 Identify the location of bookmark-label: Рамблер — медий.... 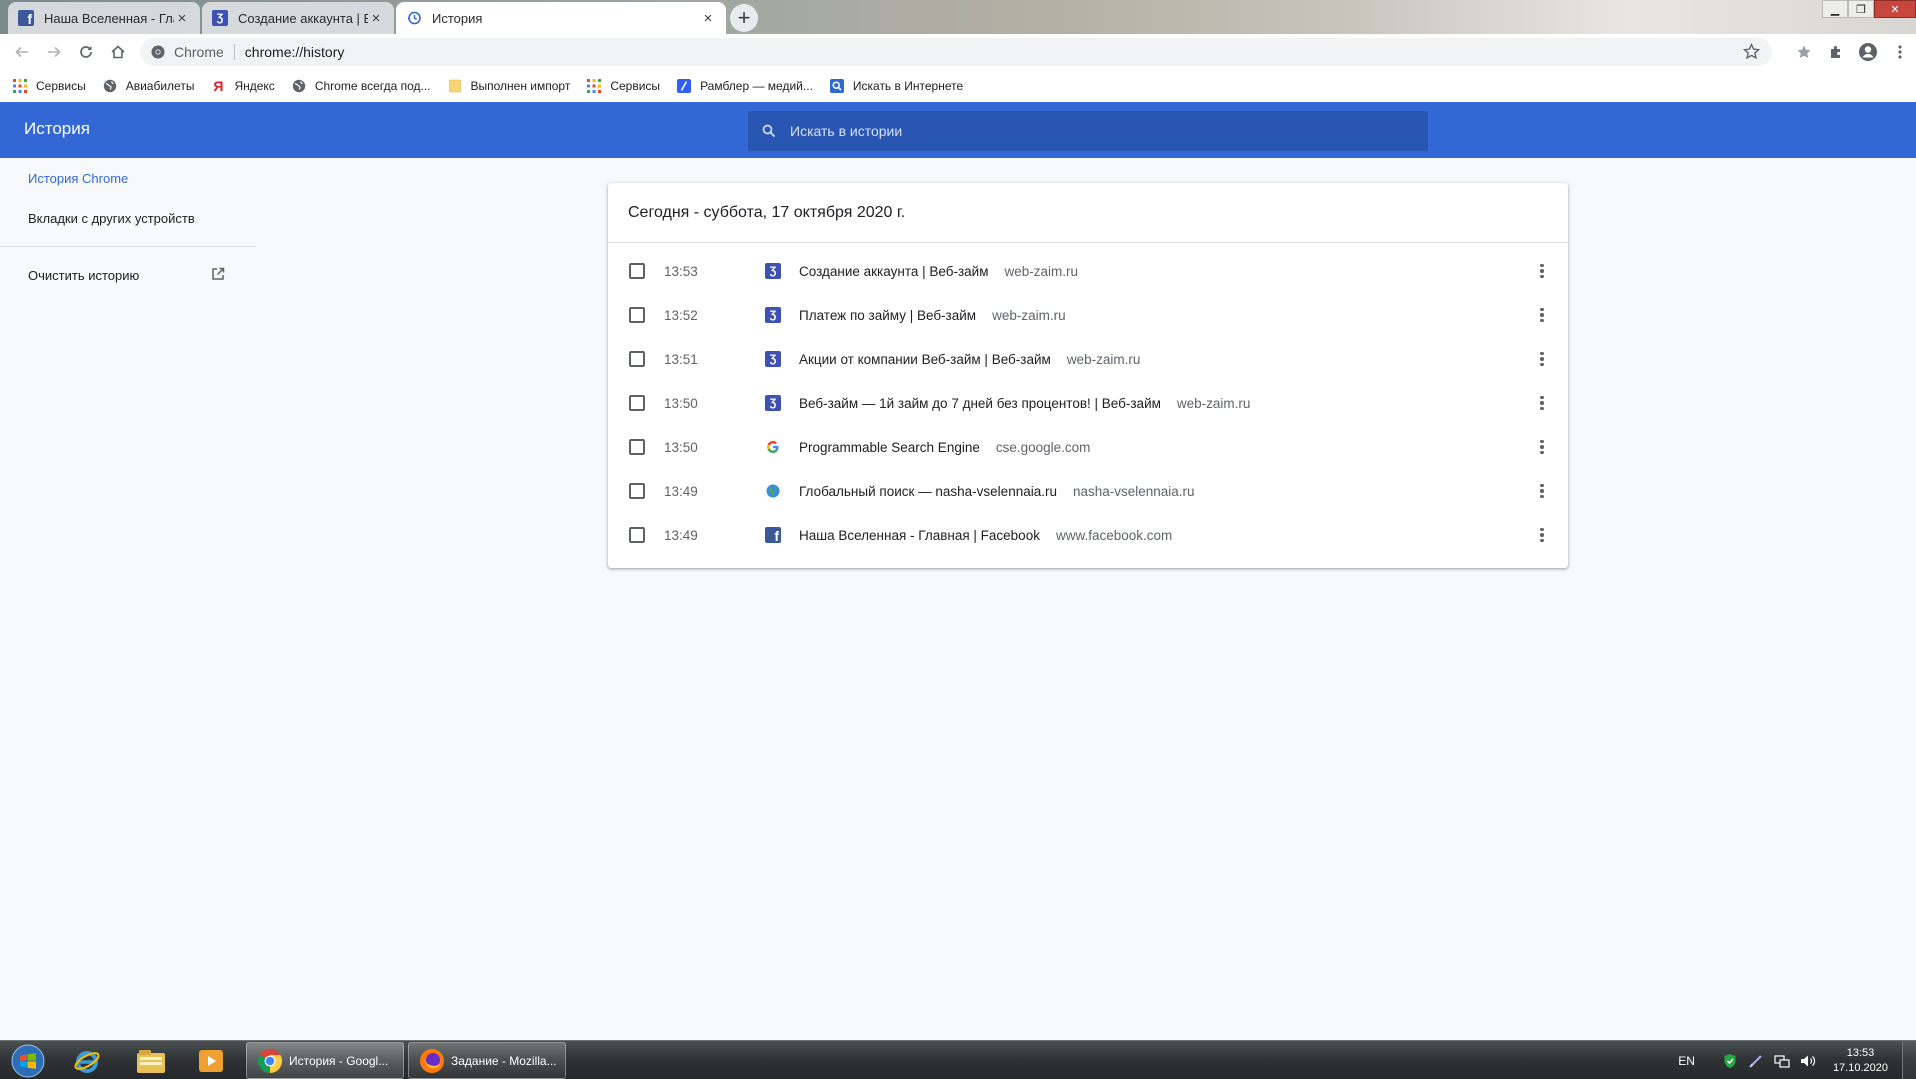
(756, 86).